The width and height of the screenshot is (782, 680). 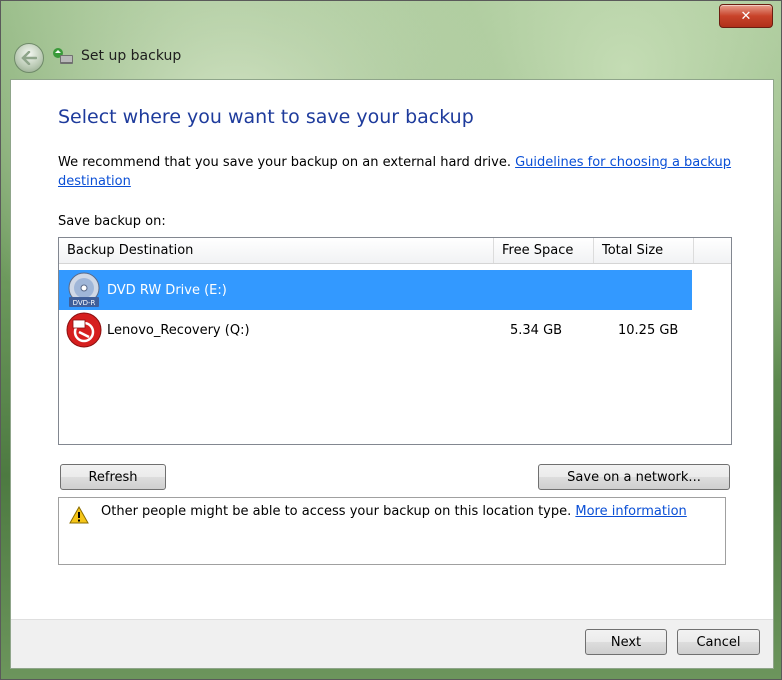 I want to click on back-arrow-icon, so click(x=29, y=58).